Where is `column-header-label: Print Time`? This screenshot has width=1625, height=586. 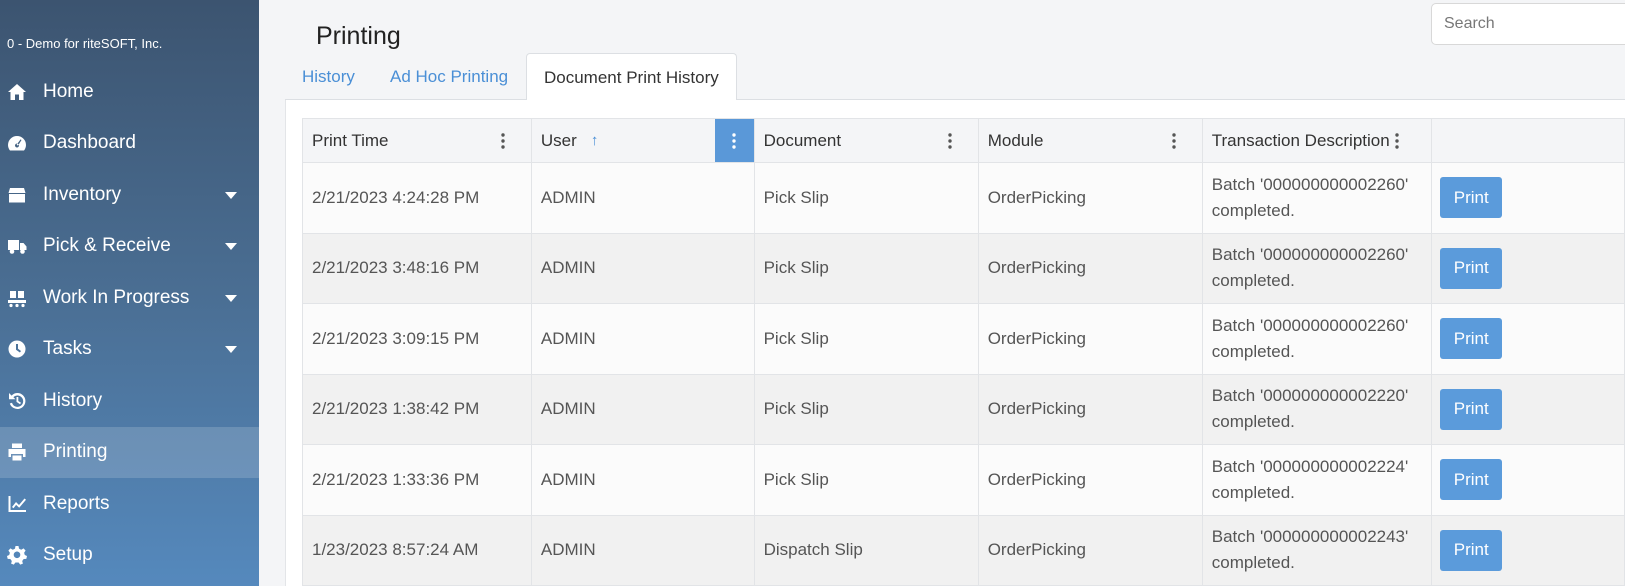
column-header-label: Print Time is located at coordinates (350, 140).